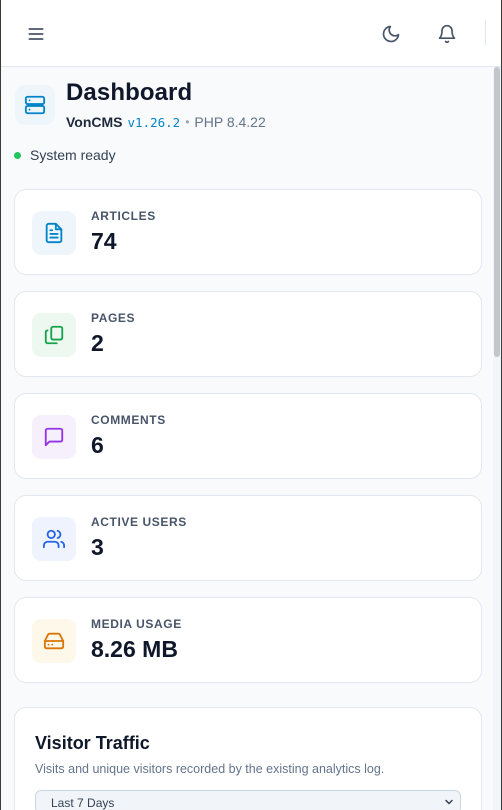 The image size is (502, 810). I want to click on theme-toggle-button, so click(391, 34).